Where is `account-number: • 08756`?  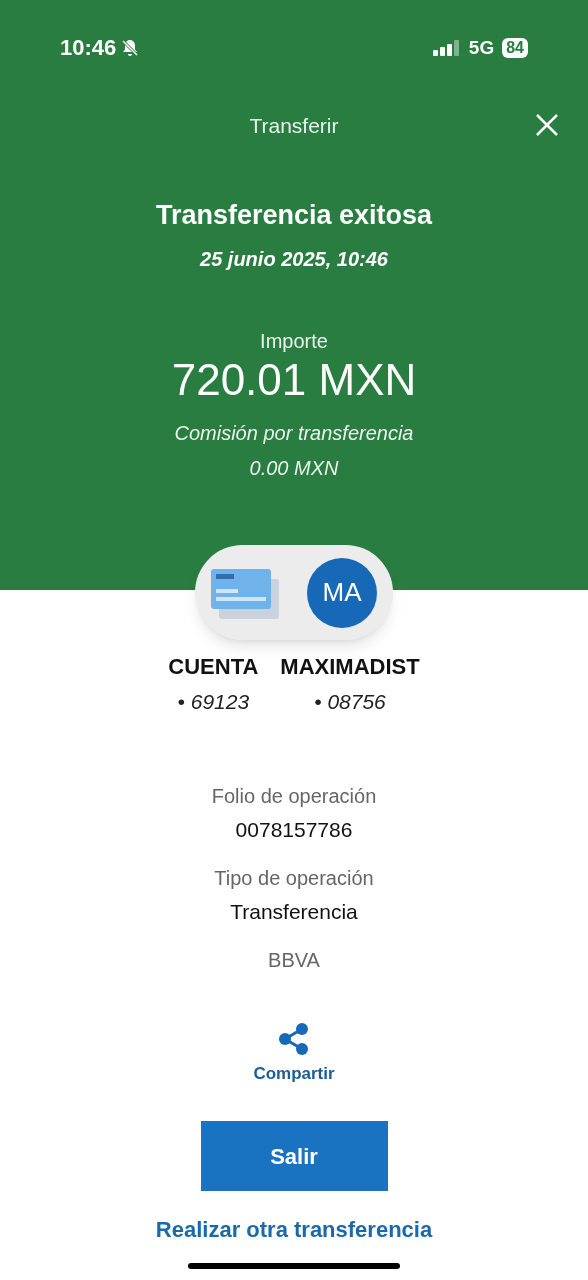 account-number: • 08756 is located at coordinates (350, 702).